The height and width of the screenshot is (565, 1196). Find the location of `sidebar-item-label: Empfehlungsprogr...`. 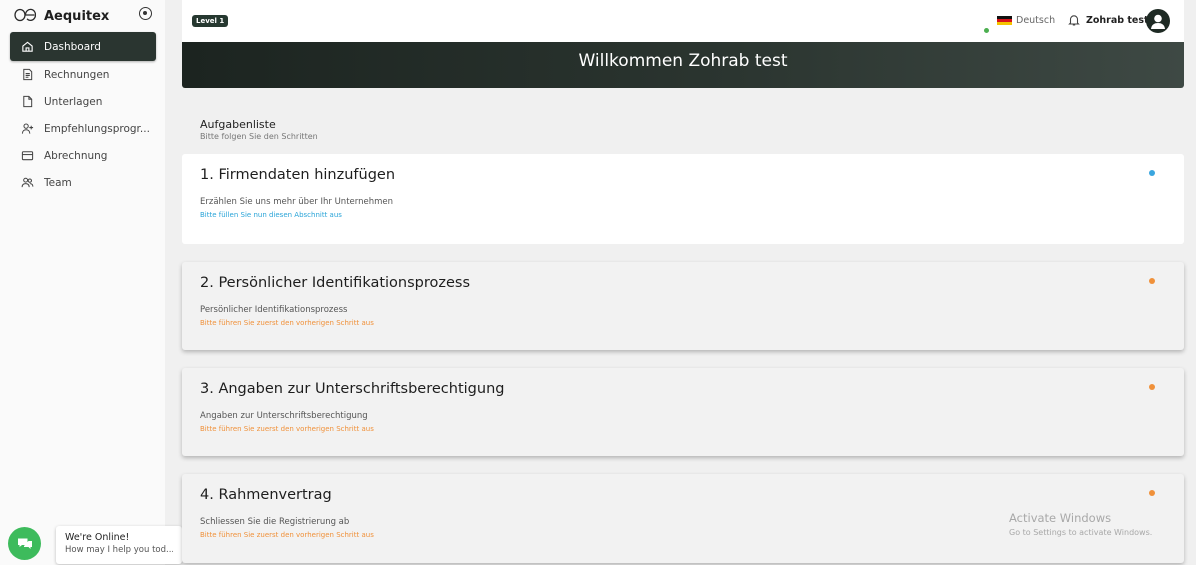

sidebar-item-label: Empfehlungsprogr... is located at coordinates (97, 128).